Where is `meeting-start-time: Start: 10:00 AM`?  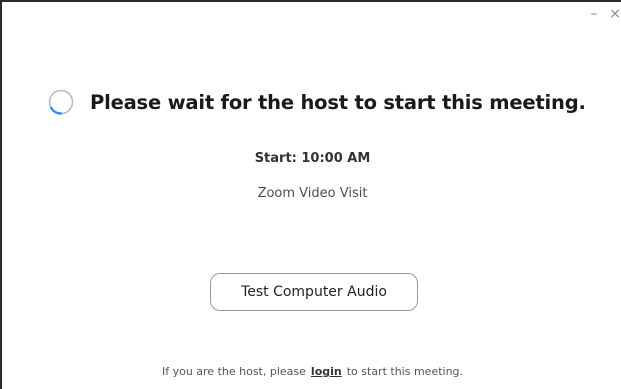 meeting-start-time: Start: 10:00 AM is located at coordinates (312, 158).